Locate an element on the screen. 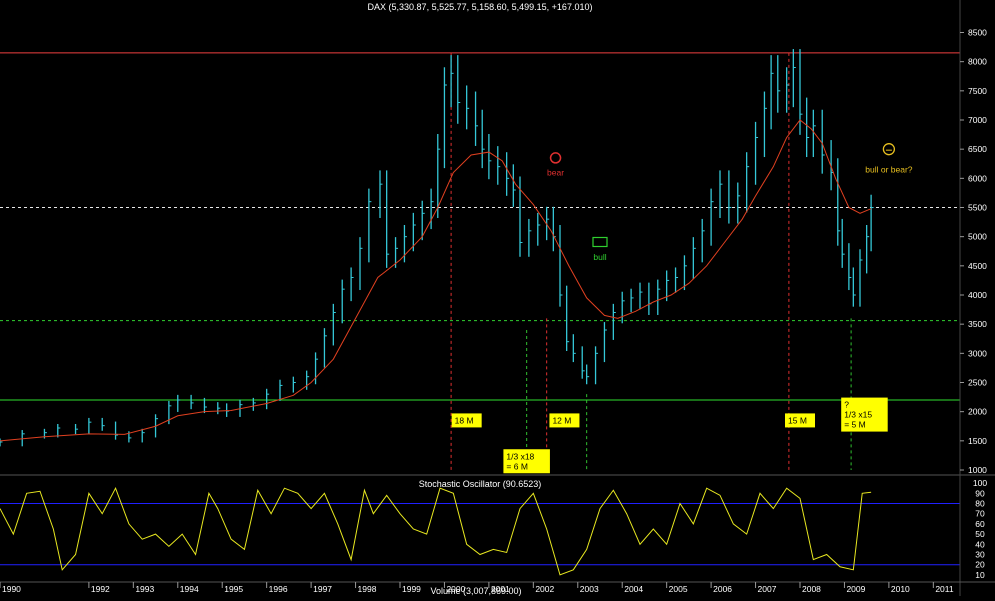 This screenshot has width=995, height=601. x-tick-label: 1999 is located at coordinates (411, 589).